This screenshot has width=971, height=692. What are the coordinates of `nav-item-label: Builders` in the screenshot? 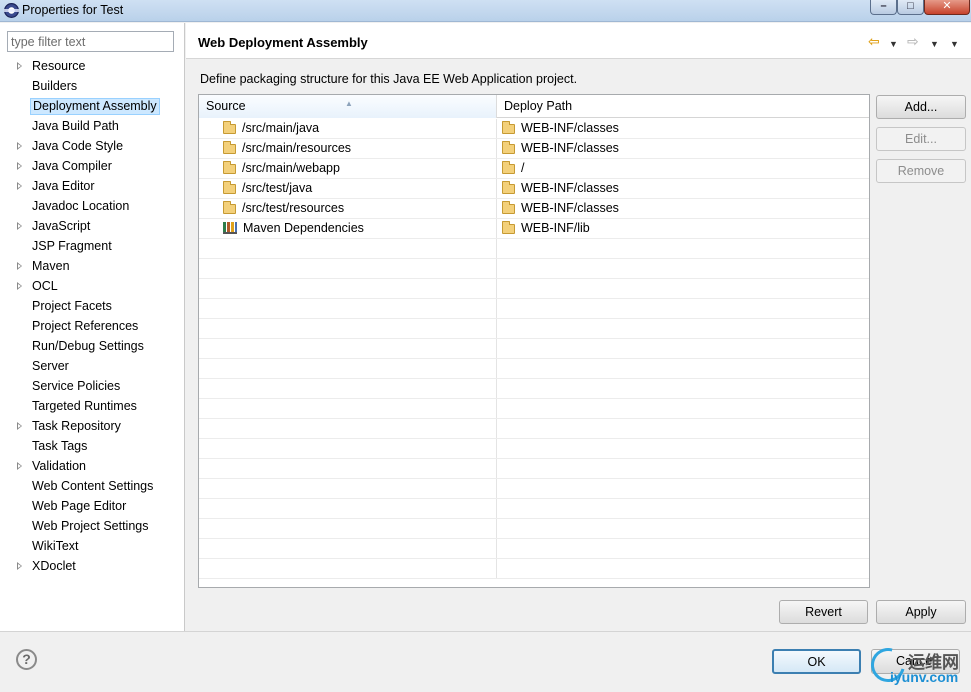 It's located at (55, 86).